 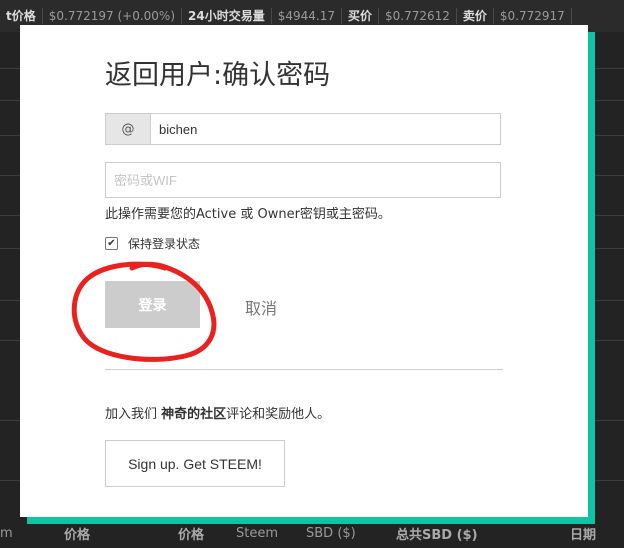 What do you see at coordinates (112, 16) in the screenshot?
I see `ticker-price-value: $0.772197 (+0.00%)` at bounding box center [112, 16].